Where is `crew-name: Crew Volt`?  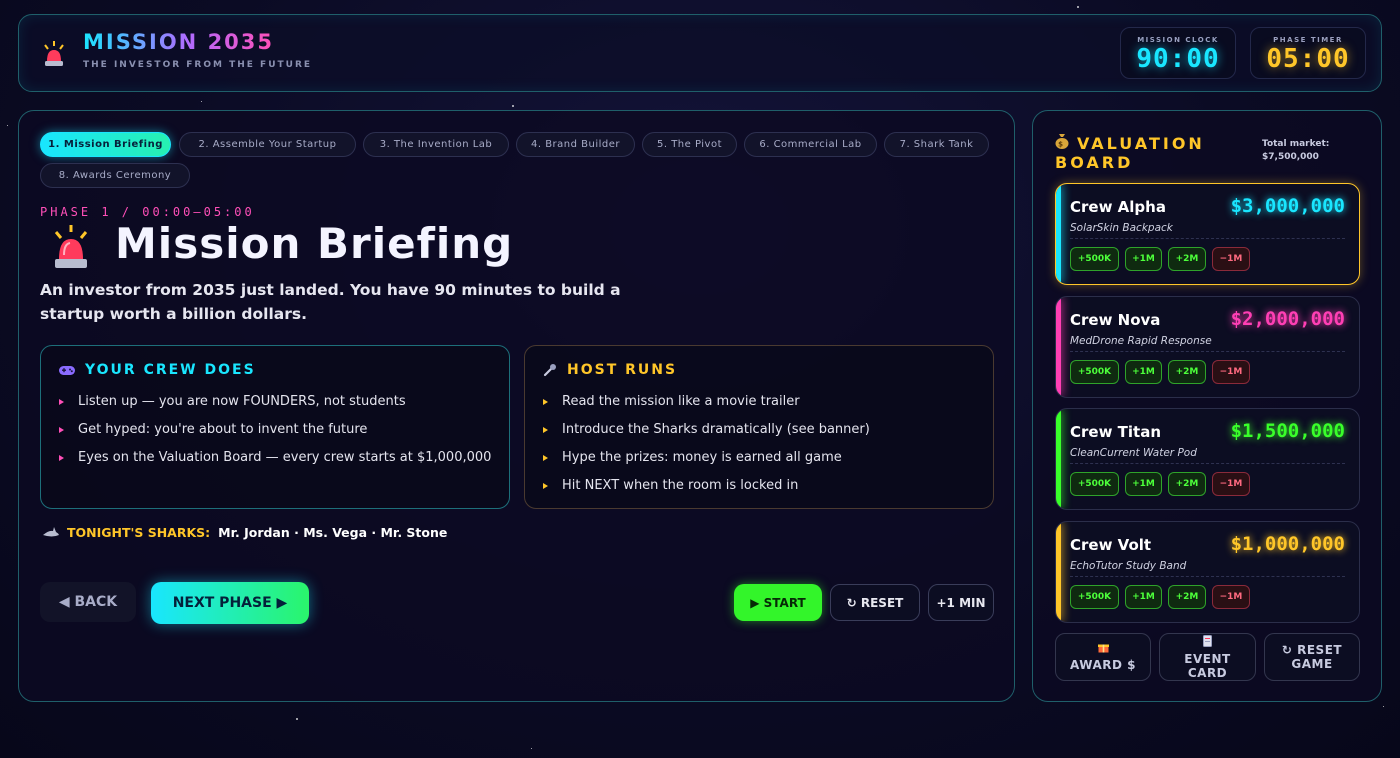
crew-name: Crew Volt is located at coordinates (1111, 545).